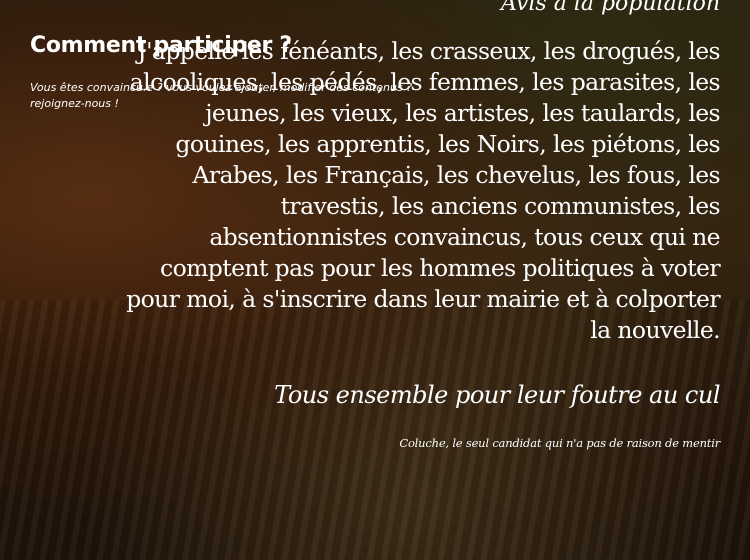 The height and width of the screenshot is (560, 750). What do you see at coordinates (161, 45) in the screenshot?
I see `participate-title: Comment participer ?` at bounding box center [161, 45].